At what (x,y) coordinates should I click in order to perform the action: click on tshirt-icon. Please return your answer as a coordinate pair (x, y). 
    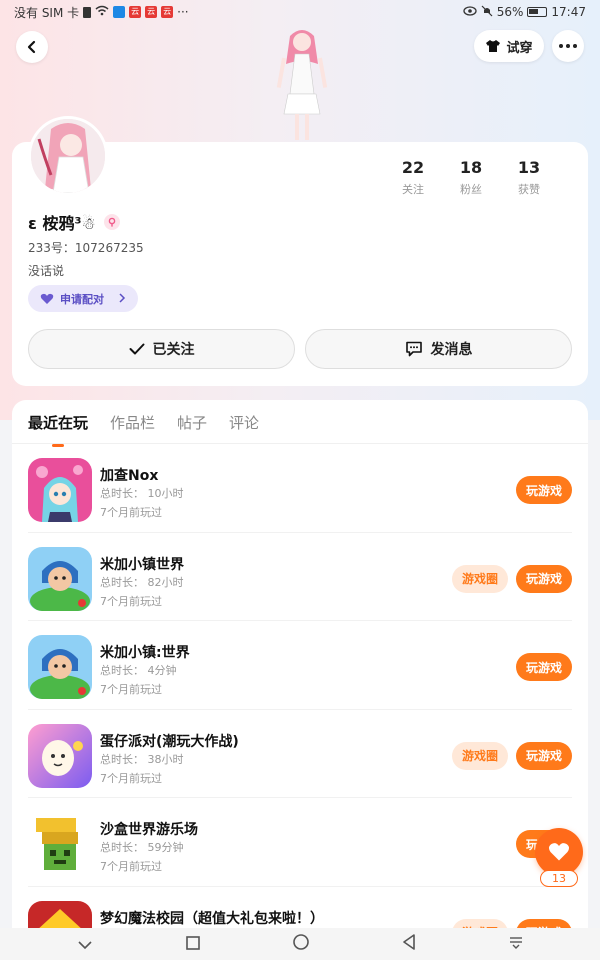
    Looking at the image, I should click on (493, 46).